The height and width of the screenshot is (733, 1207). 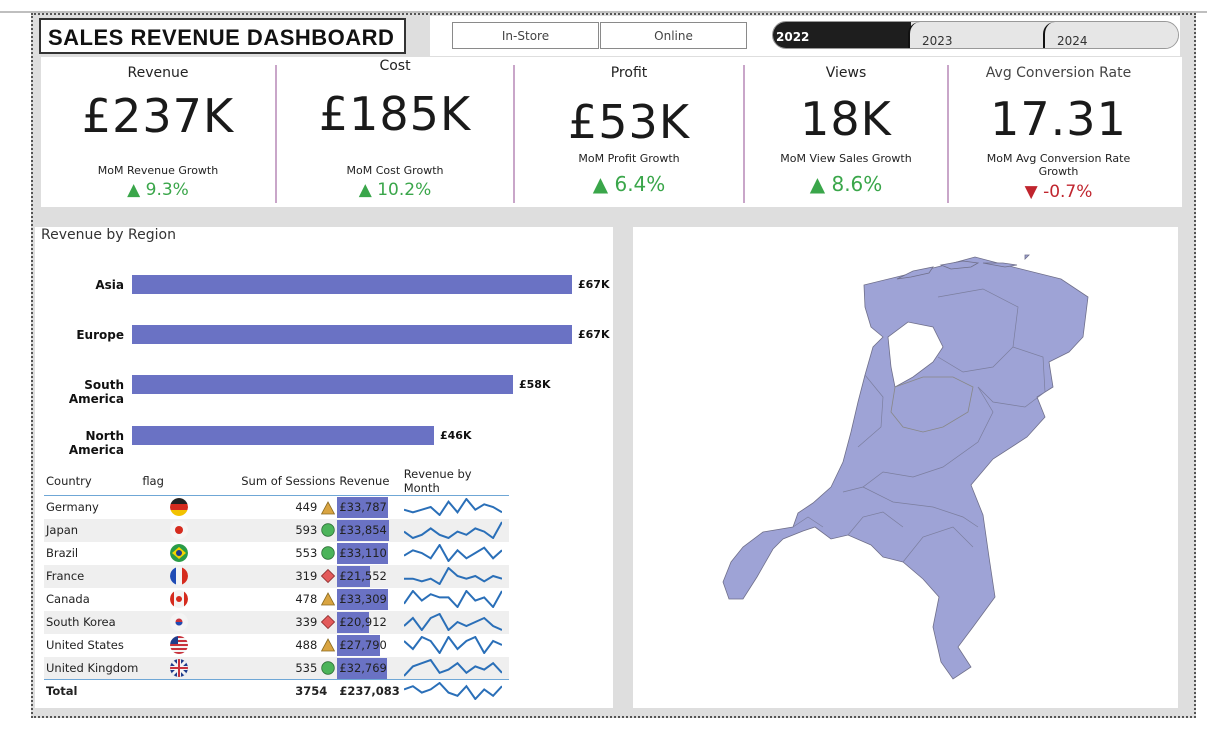 What do you see at coordinates (109, 285) in the screenshot?
I see `bar-category-label: Asia` at bounding box center [109, 285].